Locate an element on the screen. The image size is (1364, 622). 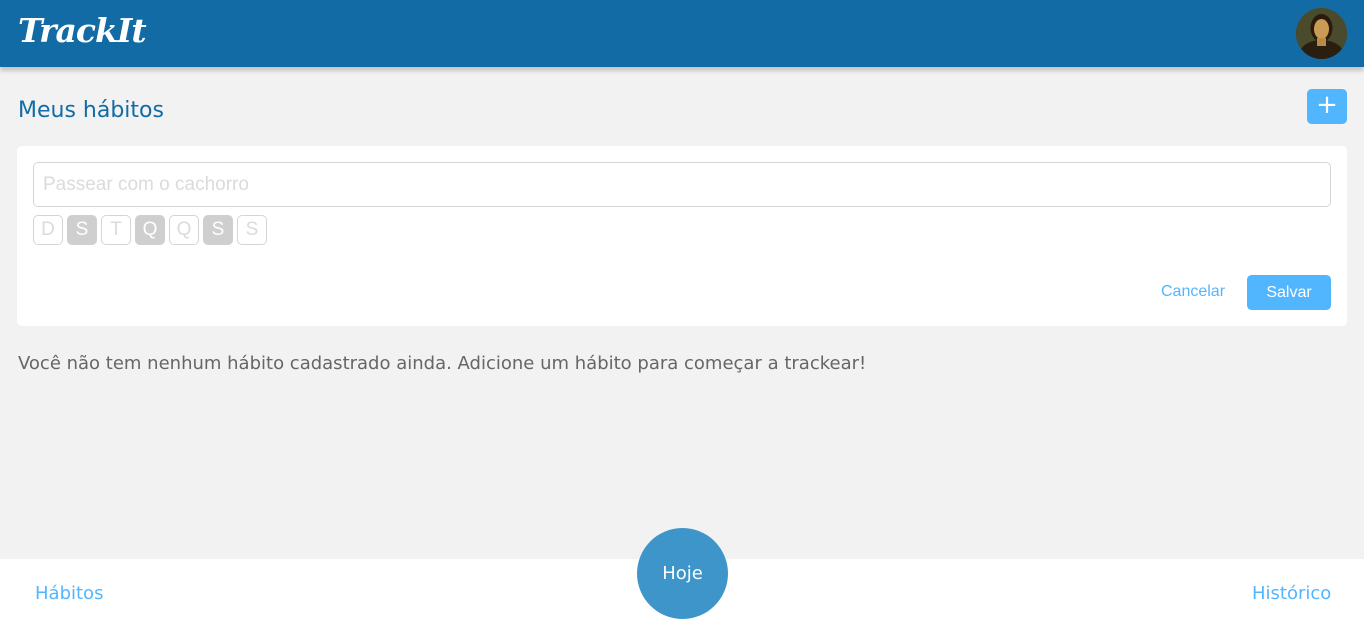
user-avatar is located at coordinates (1321, 33).